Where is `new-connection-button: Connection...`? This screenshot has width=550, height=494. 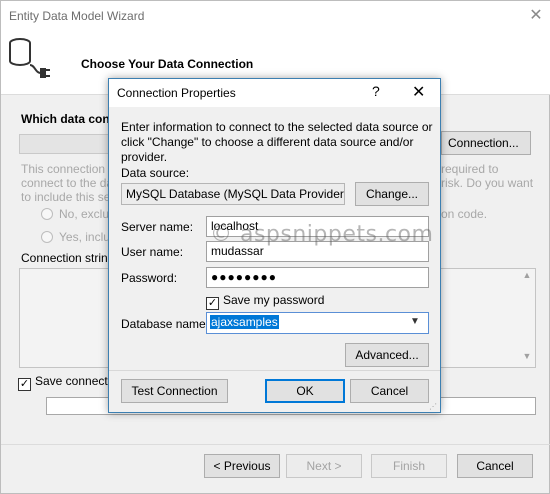
new-connection-button: Connection... is located at coordinates (486, 143).